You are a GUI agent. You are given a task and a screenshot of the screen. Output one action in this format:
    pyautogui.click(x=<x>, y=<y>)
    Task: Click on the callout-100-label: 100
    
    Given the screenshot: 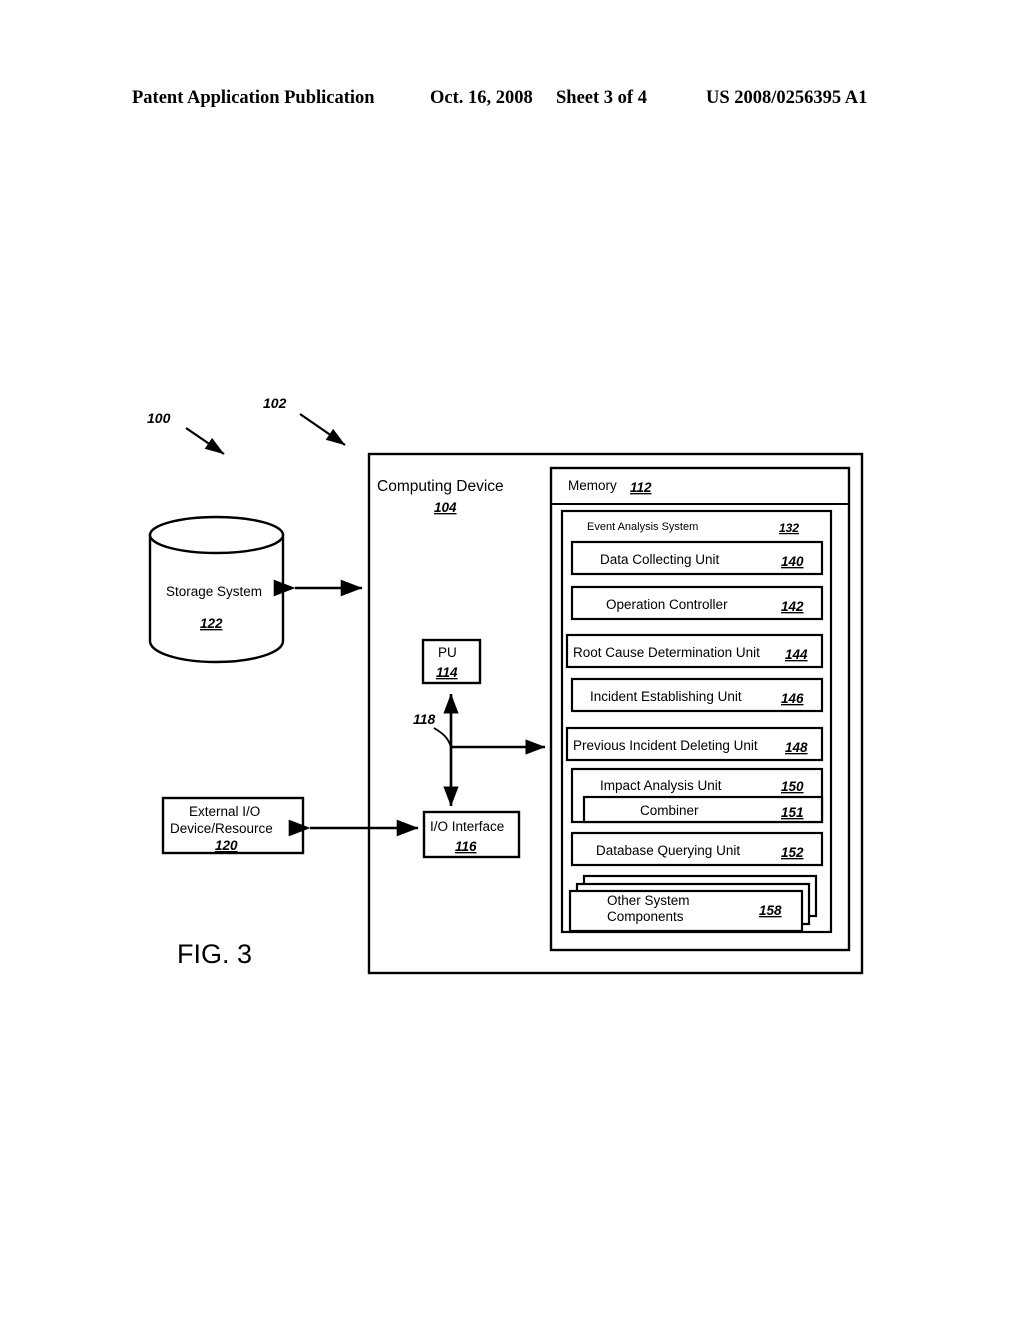 What is the action you would take?
    pyautogui.click(x=159, y=418)
    